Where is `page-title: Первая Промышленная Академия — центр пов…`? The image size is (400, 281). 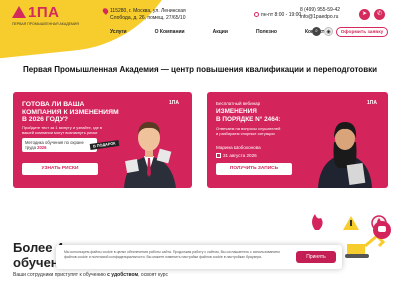
page-title: Первая Промышленная Академия — центр пов… is located at coordinates (200, 69).